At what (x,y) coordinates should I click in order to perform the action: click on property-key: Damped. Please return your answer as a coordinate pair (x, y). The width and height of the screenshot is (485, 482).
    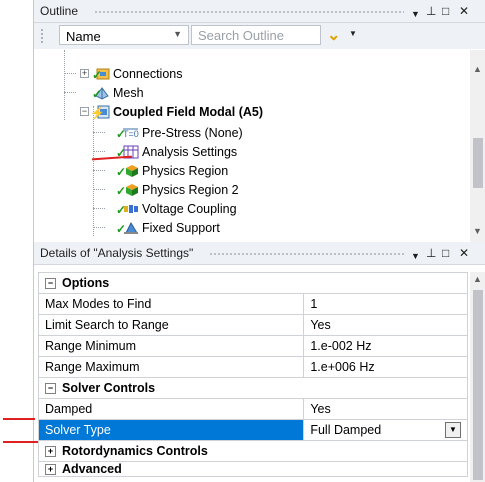
    Looking at the image, I should click on (171, 409).